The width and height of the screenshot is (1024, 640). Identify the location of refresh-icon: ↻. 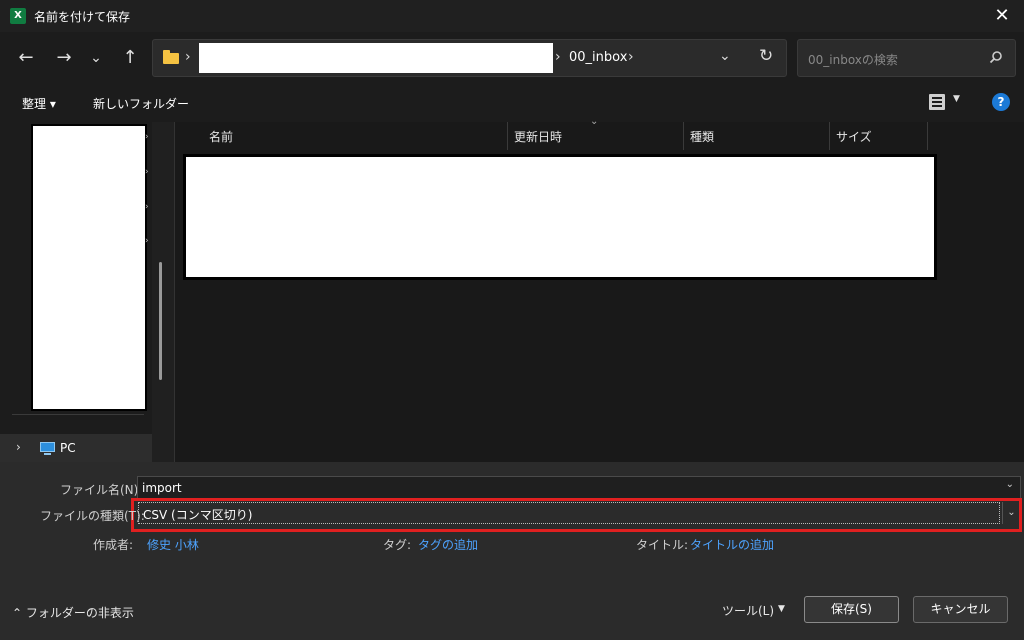
(766, 56).